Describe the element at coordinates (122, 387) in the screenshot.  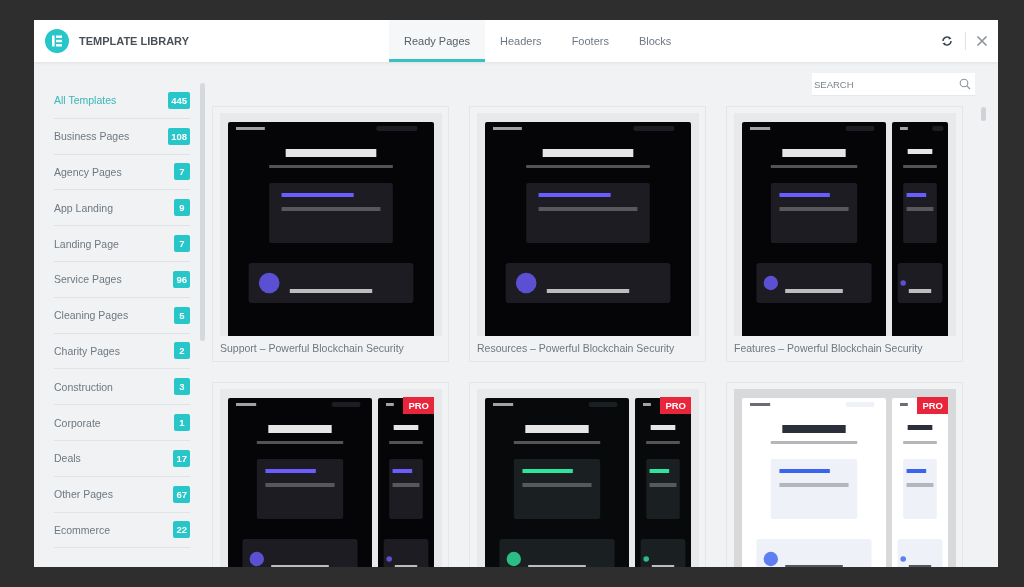
I see `category-item: Construction 3` at that location.